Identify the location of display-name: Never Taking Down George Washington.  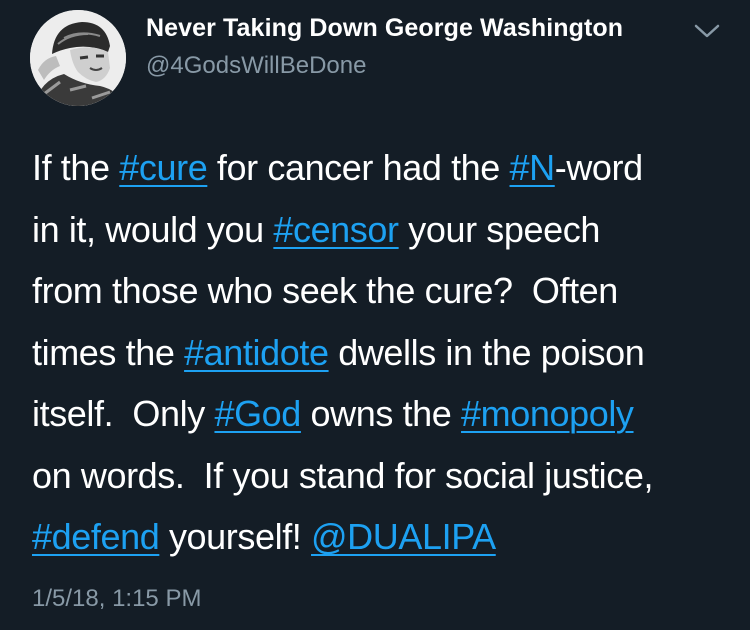
(384, 28).